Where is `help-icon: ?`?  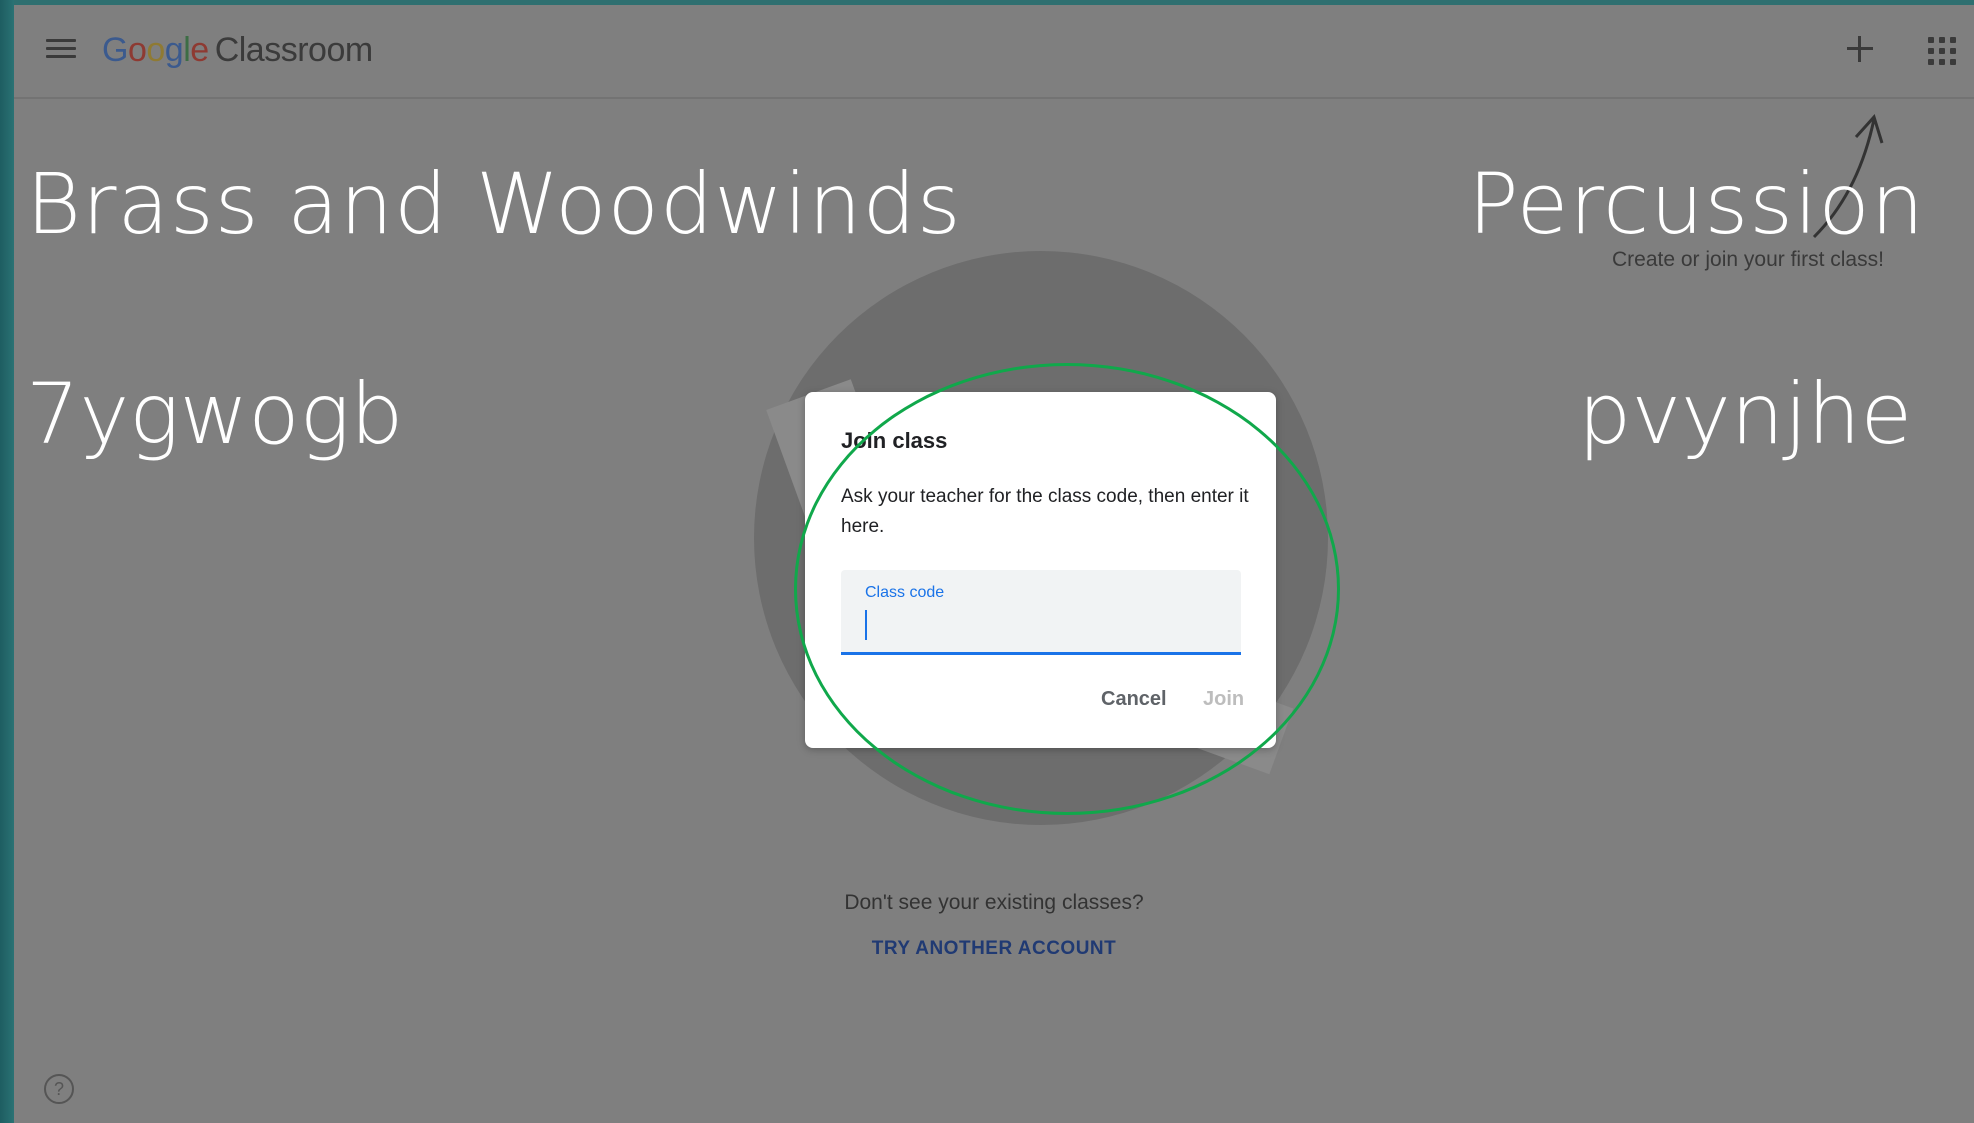 help-icon: ? is located at coordinates (59, 1089).